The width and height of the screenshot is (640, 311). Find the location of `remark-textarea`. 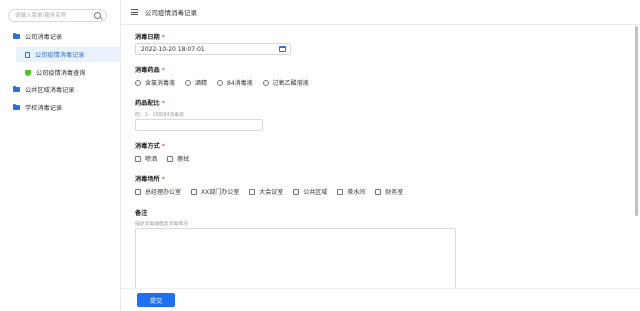

remark-textarea is located at coordinates (295, 260).